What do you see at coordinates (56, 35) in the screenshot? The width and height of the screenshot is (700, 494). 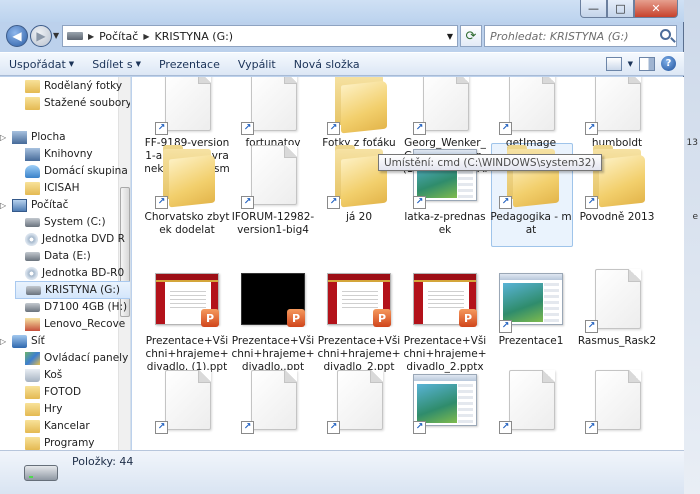 I see `recent-pages-dropdown: ▼` at bounding box center [56, 35].